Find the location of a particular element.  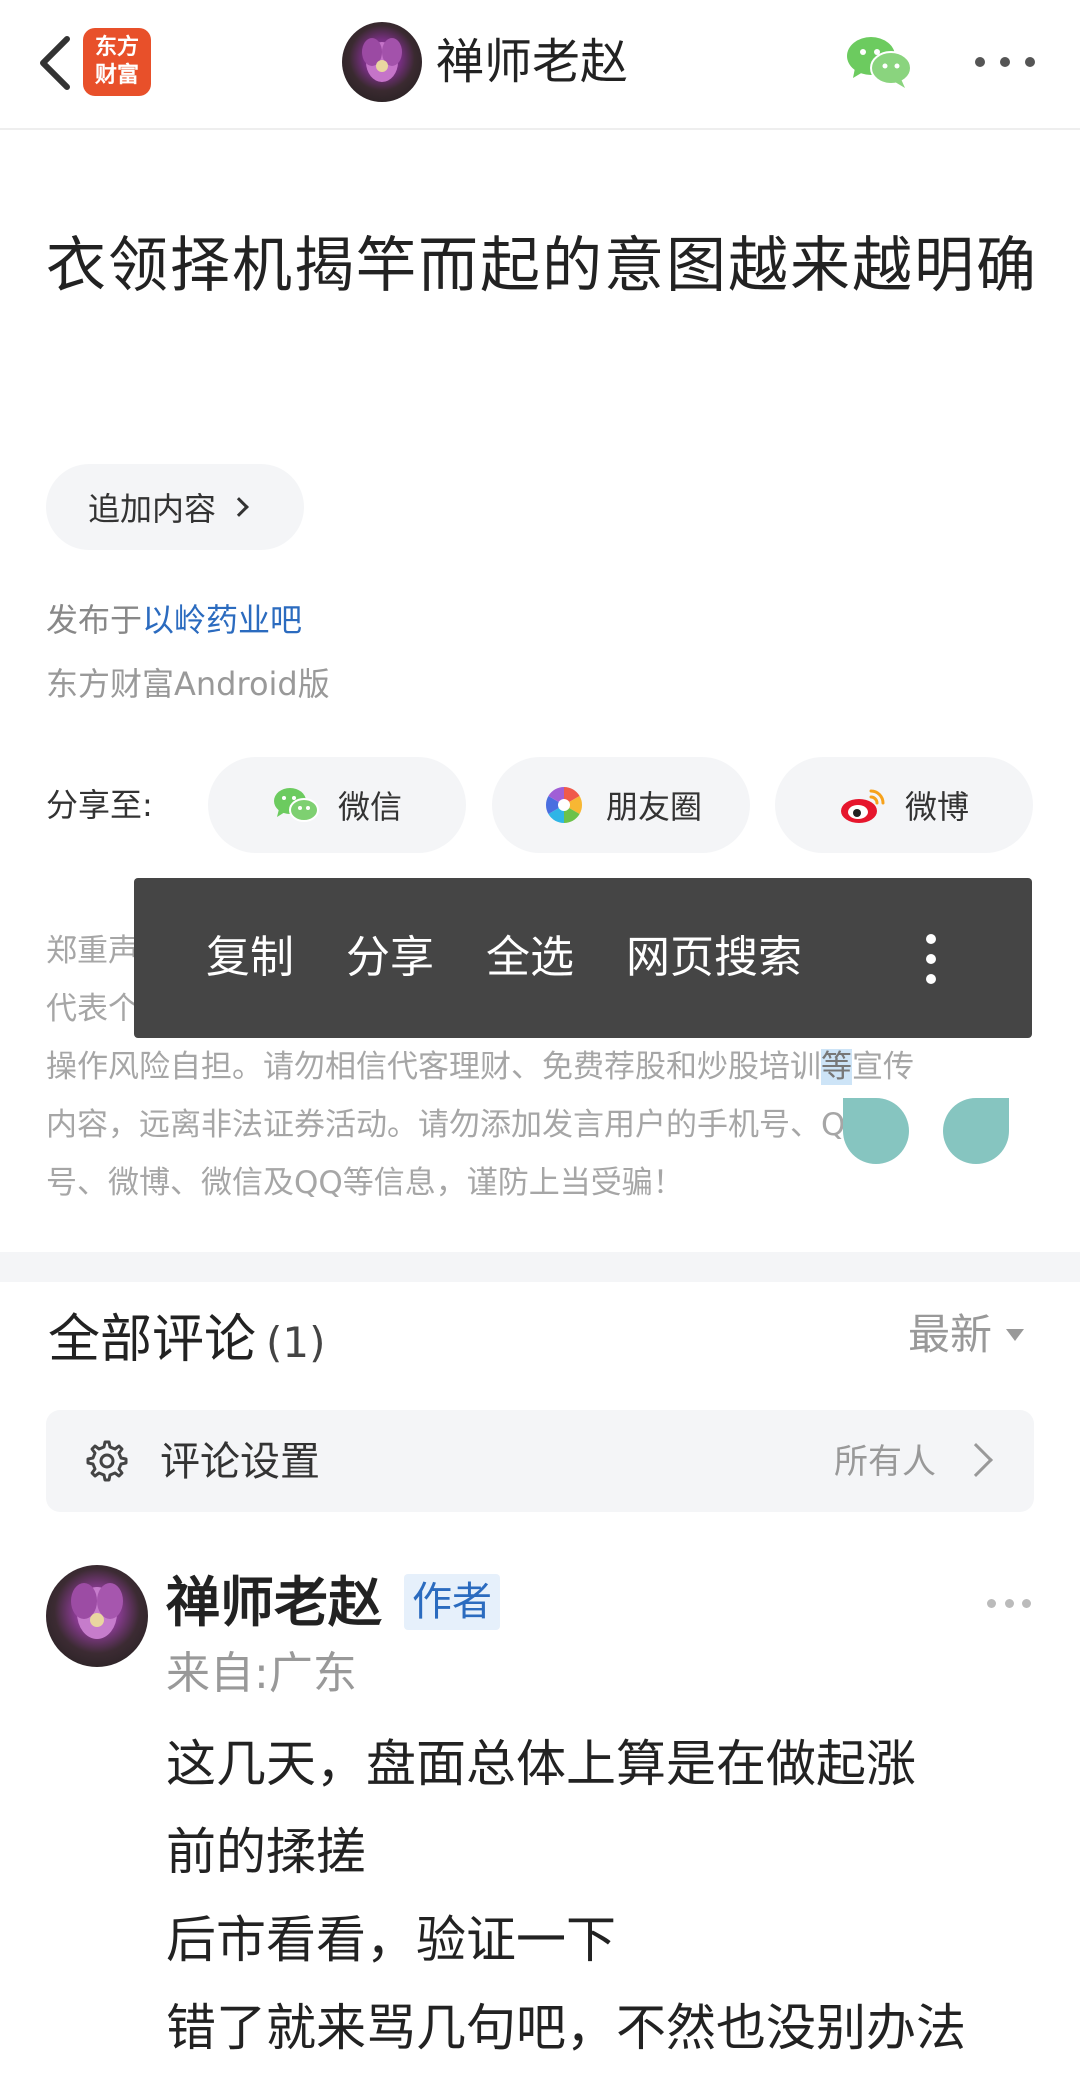

share-wechat-label: 微信 is located at coordinates (369, 807).